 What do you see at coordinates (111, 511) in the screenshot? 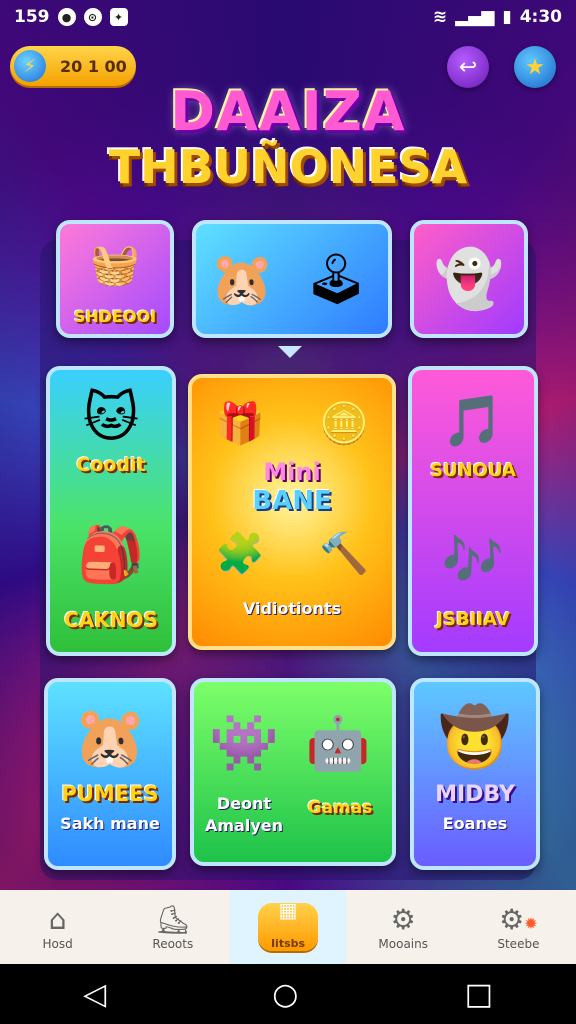
I see `left-tile: 🐱 Coodit 🎒 CAKNOS` at bounding box center [111, 511].